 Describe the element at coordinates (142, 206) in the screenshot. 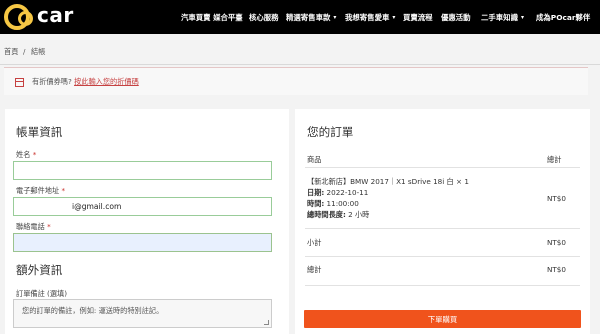

I see `email-field: i@gmail.com` at that location.